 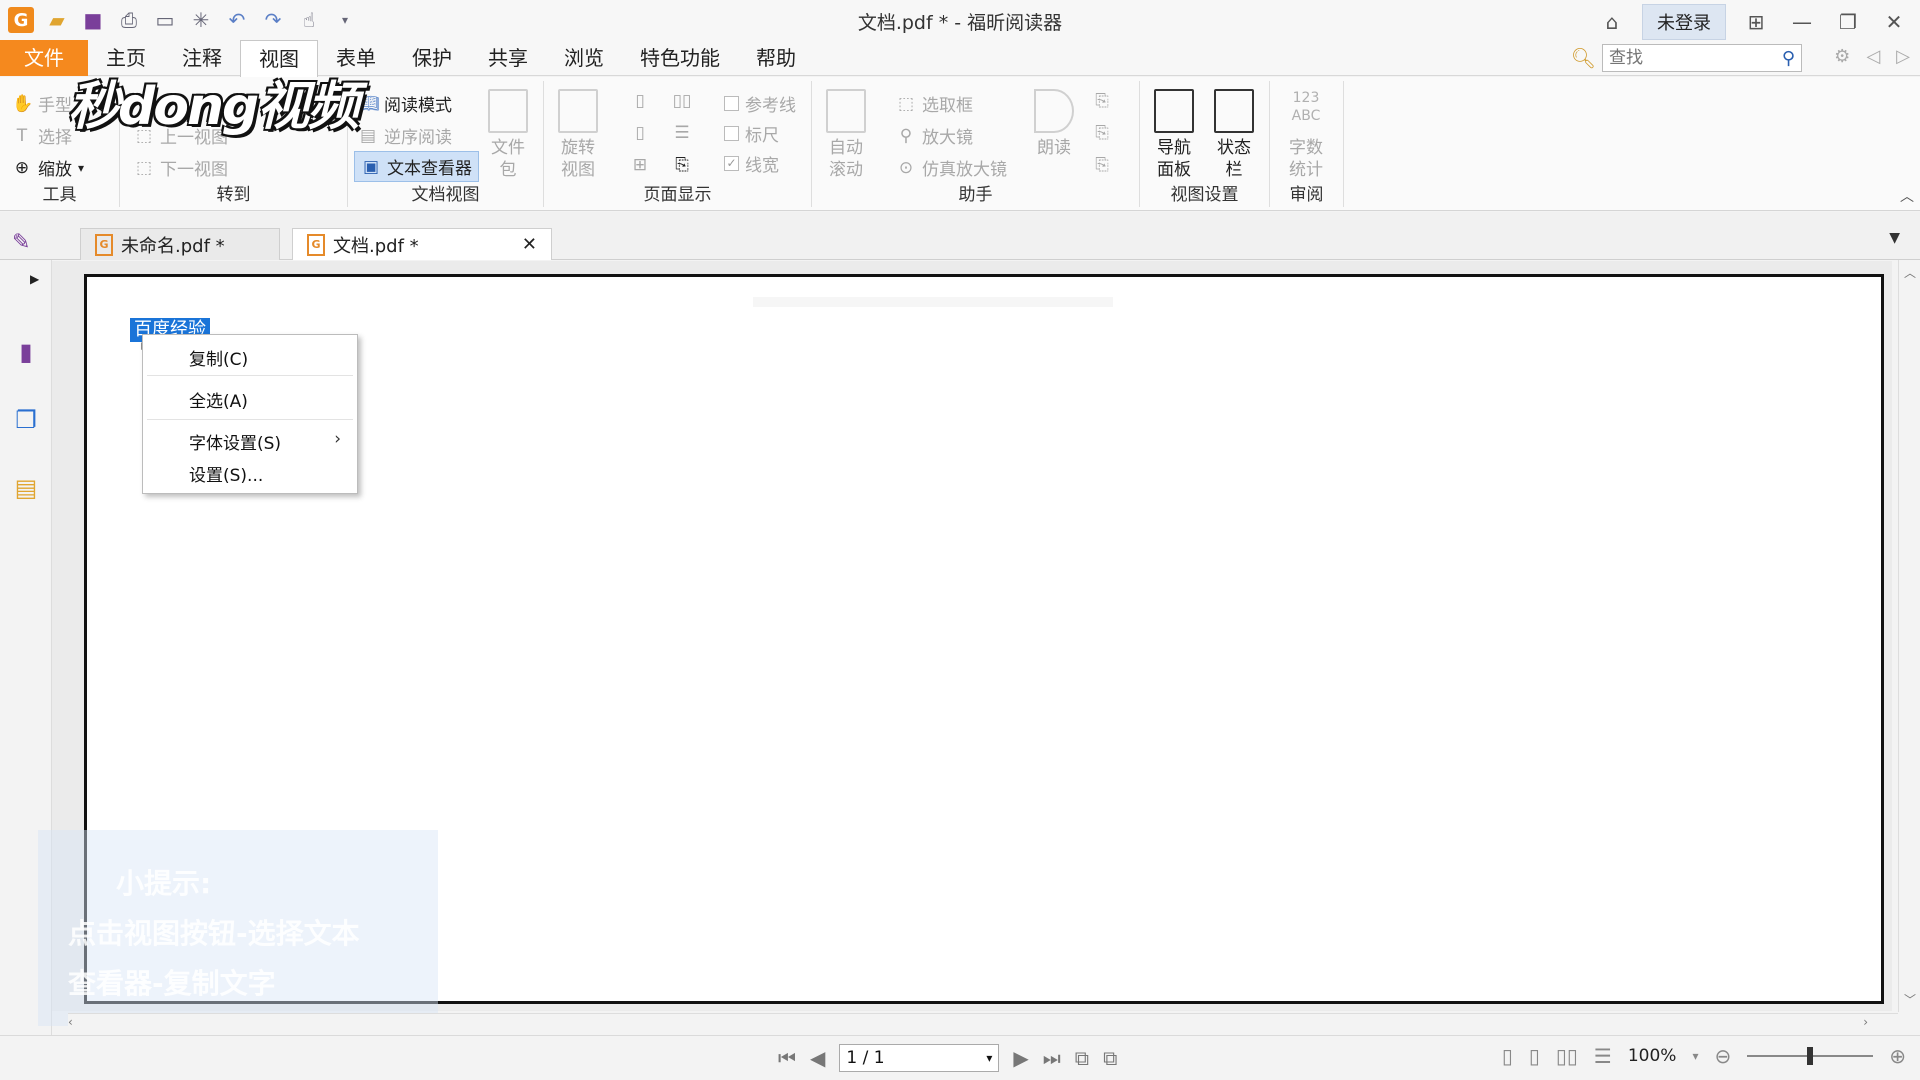 What do you see at coordinates (181, 168) in the screenshot?
I see `next-view-button: ⬚ 下一视图` at bounding box center [181, 168].